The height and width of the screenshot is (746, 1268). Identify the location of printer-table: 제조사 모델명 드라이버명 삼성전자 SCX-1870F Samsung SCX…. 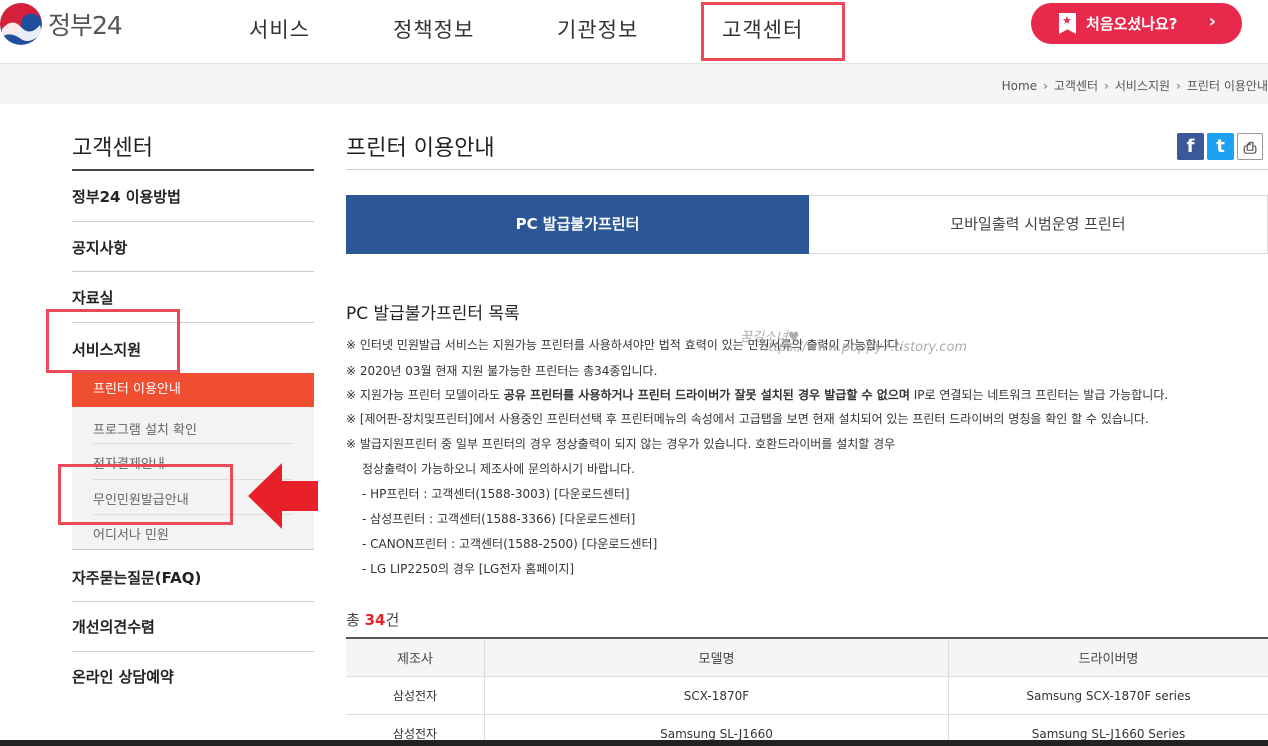
(807, 691).